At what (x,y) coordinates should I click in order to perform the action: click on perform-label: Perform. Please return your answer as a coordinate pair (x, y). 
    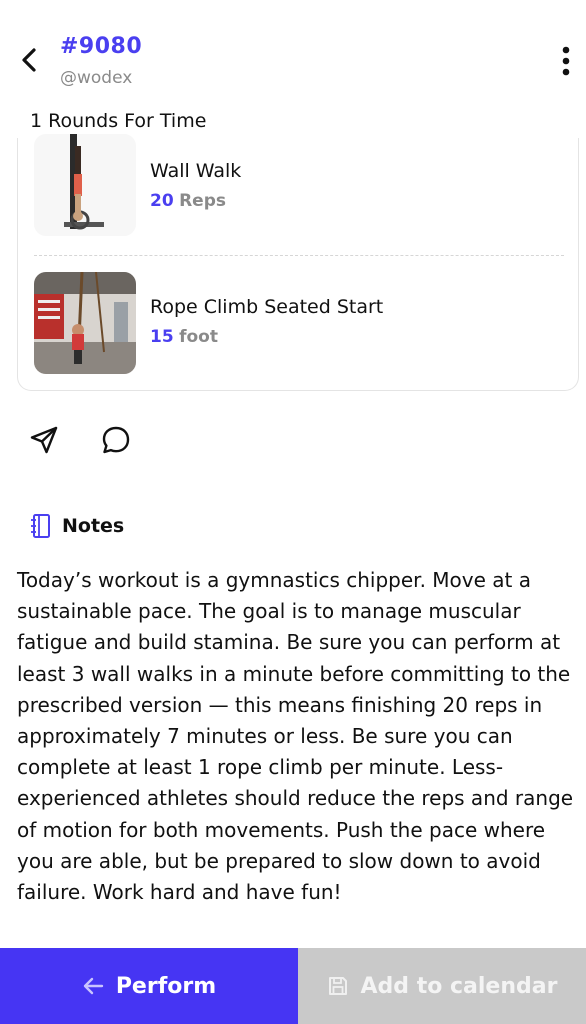
    Looking at the image, I should click on (166, 986).